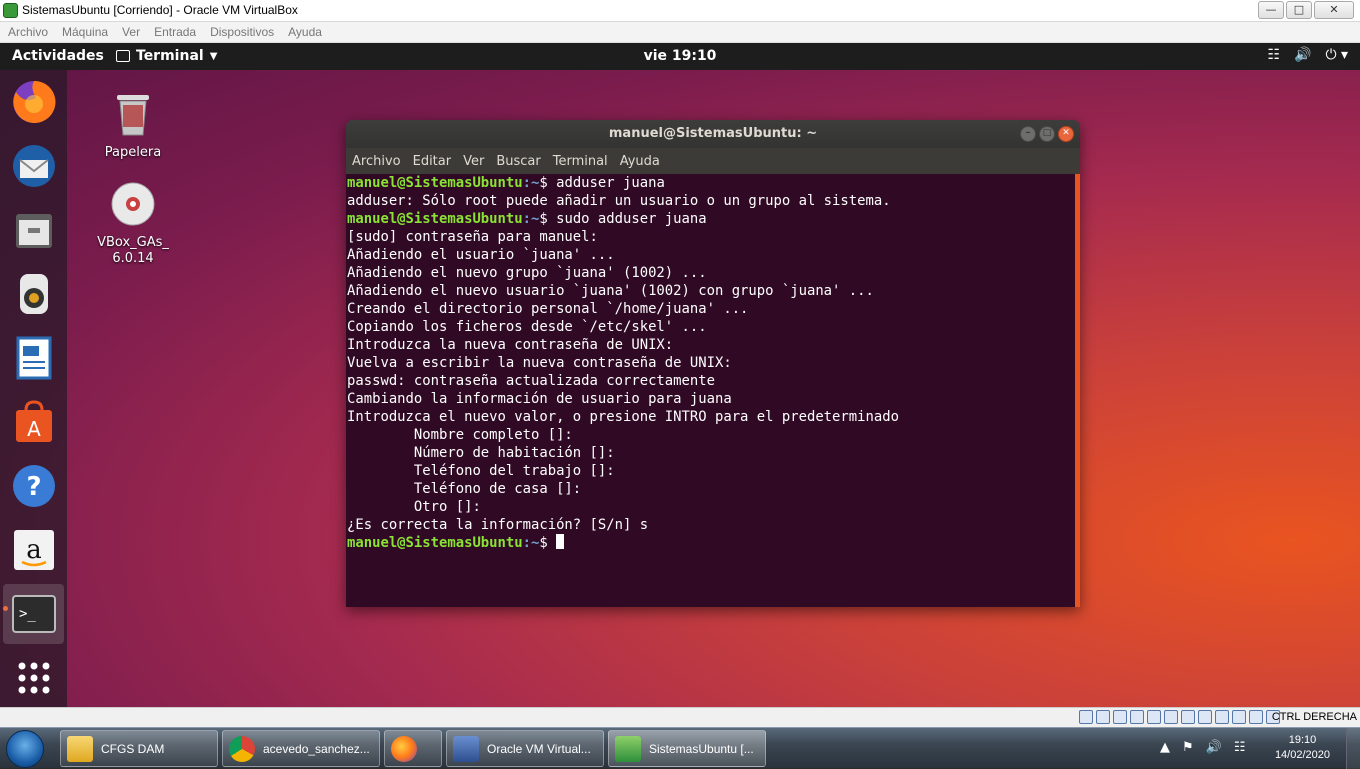 The width and height of the screenshot is (1360, 769). Describe the element at coordinates (1214, 747) in the screenshot. I see `speaker-icon: 🔊` at that location.